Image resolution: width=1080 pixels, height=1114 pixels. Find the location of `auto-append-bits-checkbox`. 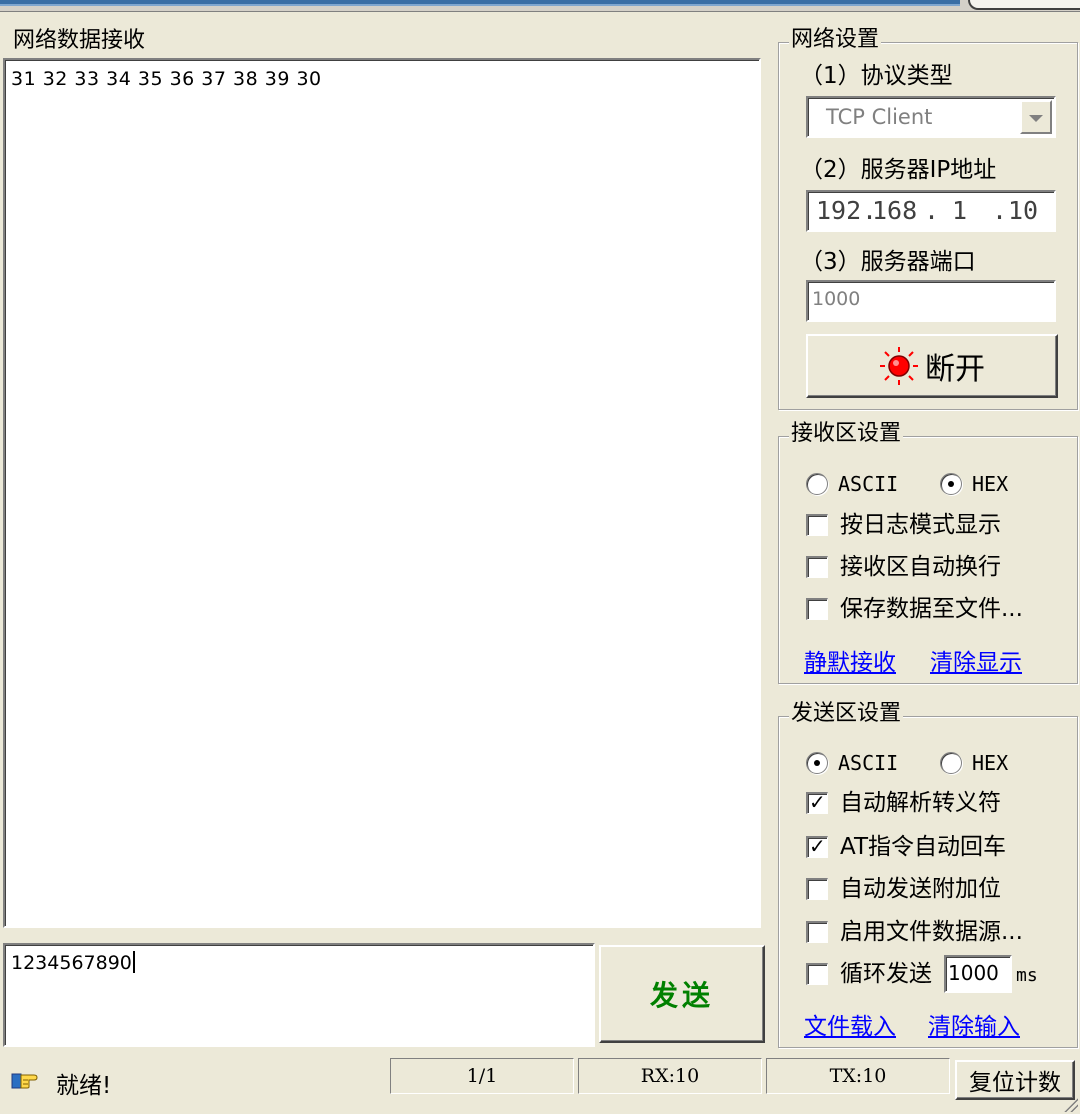

auto-append-bits-checkbox is located at coordinates (817, 889).